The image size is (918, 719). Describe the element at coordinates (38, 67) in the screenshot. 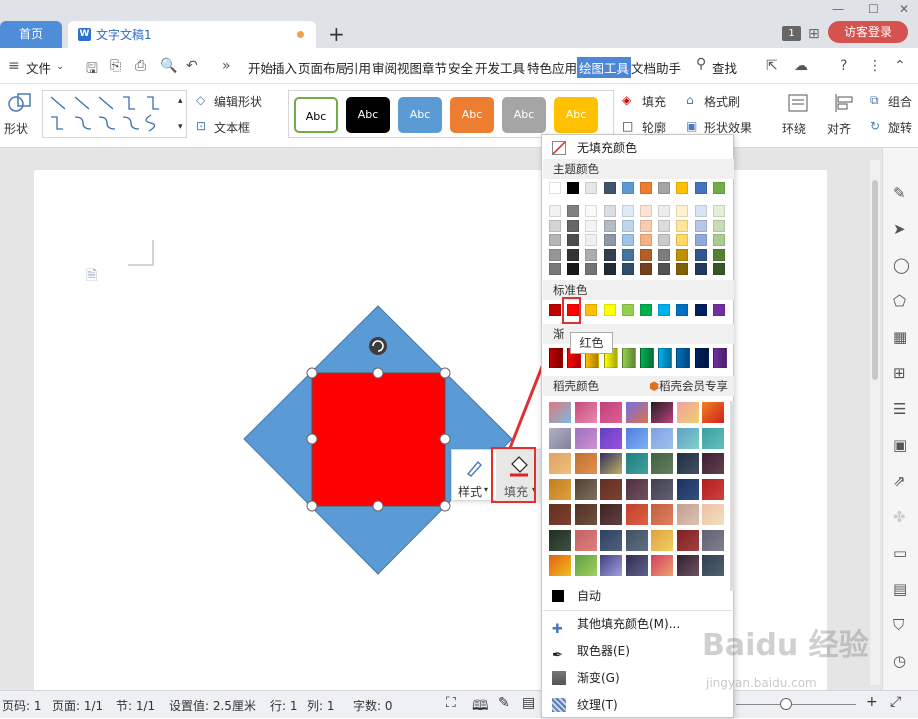

I see `menu-file: 文件` at that location.